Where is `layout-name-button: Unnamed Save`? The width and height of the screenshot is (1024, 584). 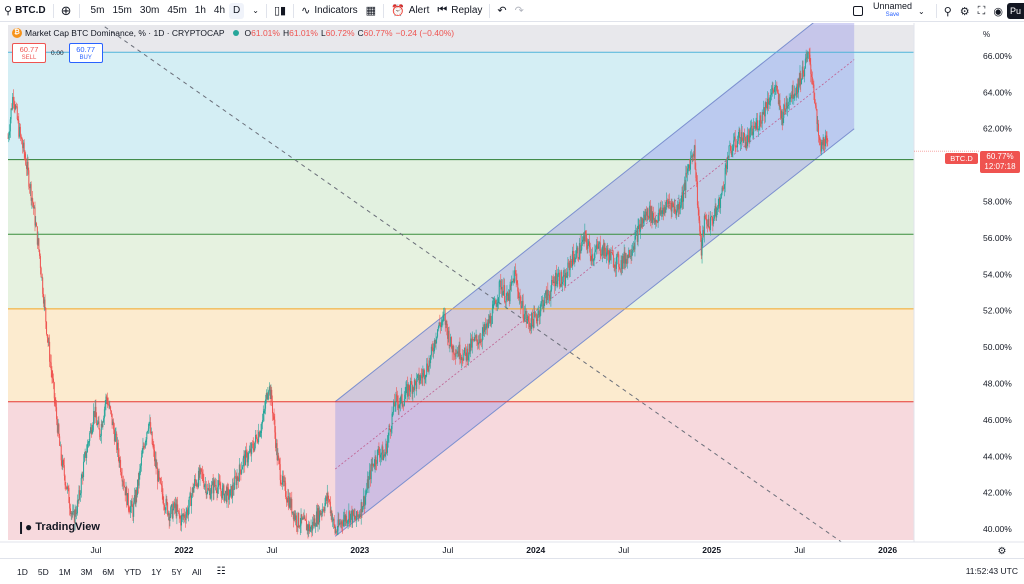
layout-name-button: Unnamed Save is located at coordinates (892, 11).